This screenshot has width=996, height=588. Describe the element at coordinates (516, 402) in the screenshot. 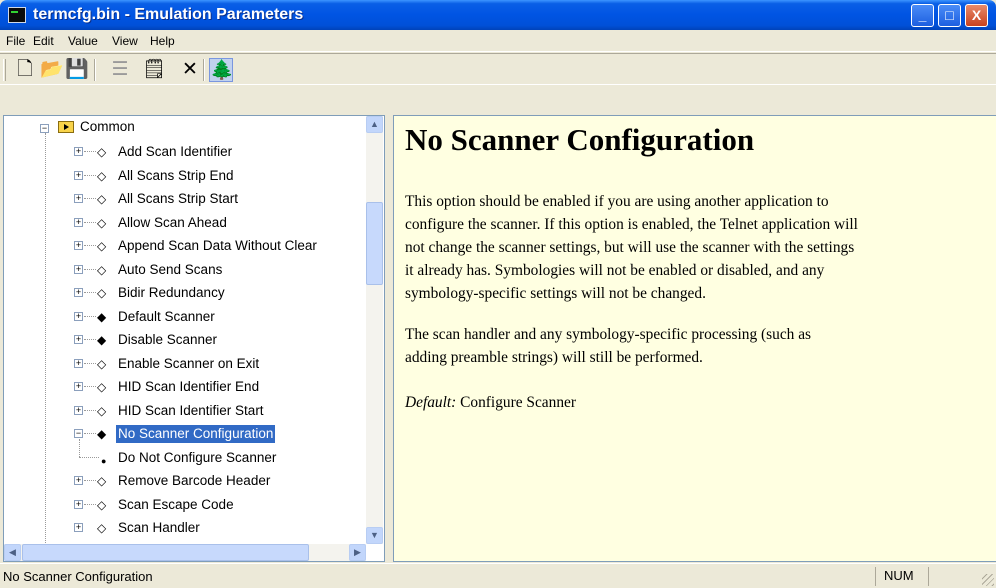

I see `default-value: Configure Scanner` at that location.